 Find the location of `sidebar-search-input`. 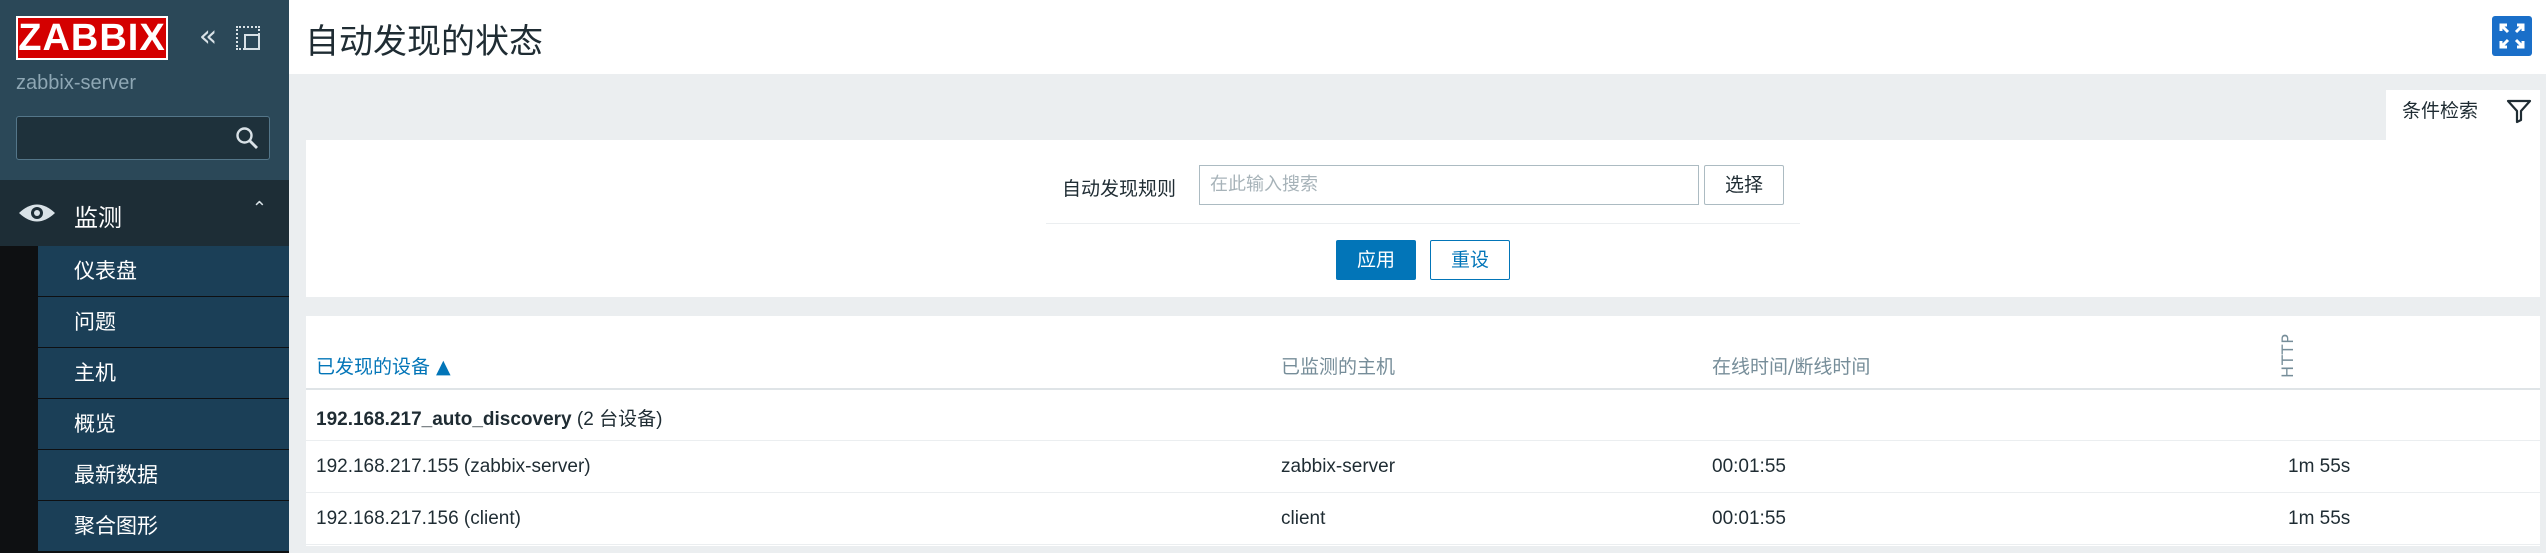

sidebar-search-input is located at coordinates (143, 138).